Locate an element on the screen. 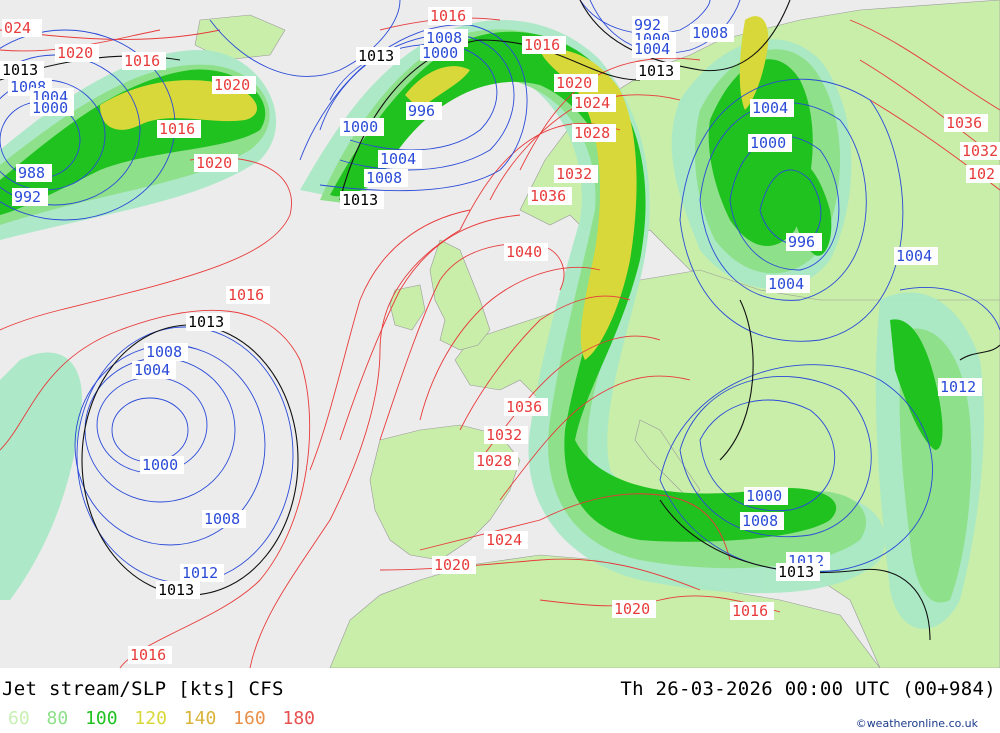 The height and width of the screenshot is (733, 1000). label-red-9: 1024 is located at coordinates (592, 103).